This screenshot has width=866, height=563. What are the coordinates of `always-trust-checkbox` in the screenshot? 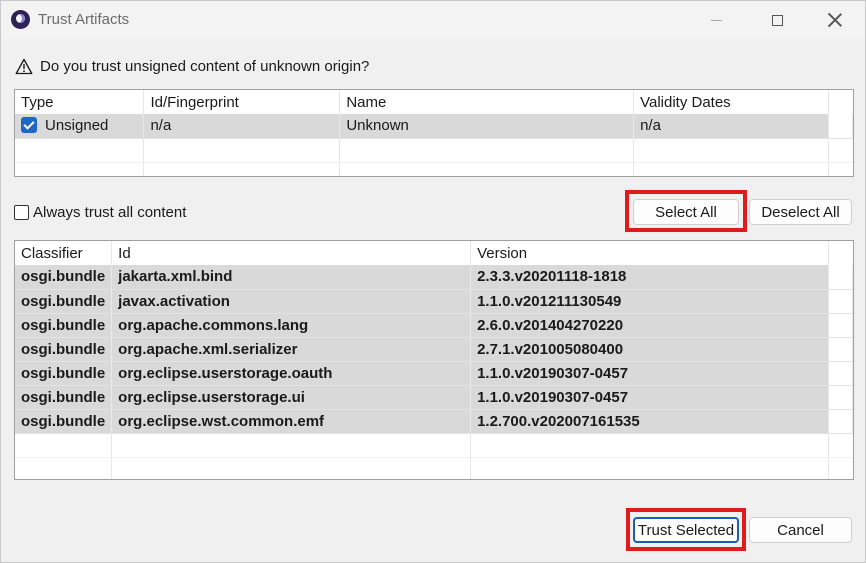 It's located at (21, 212).